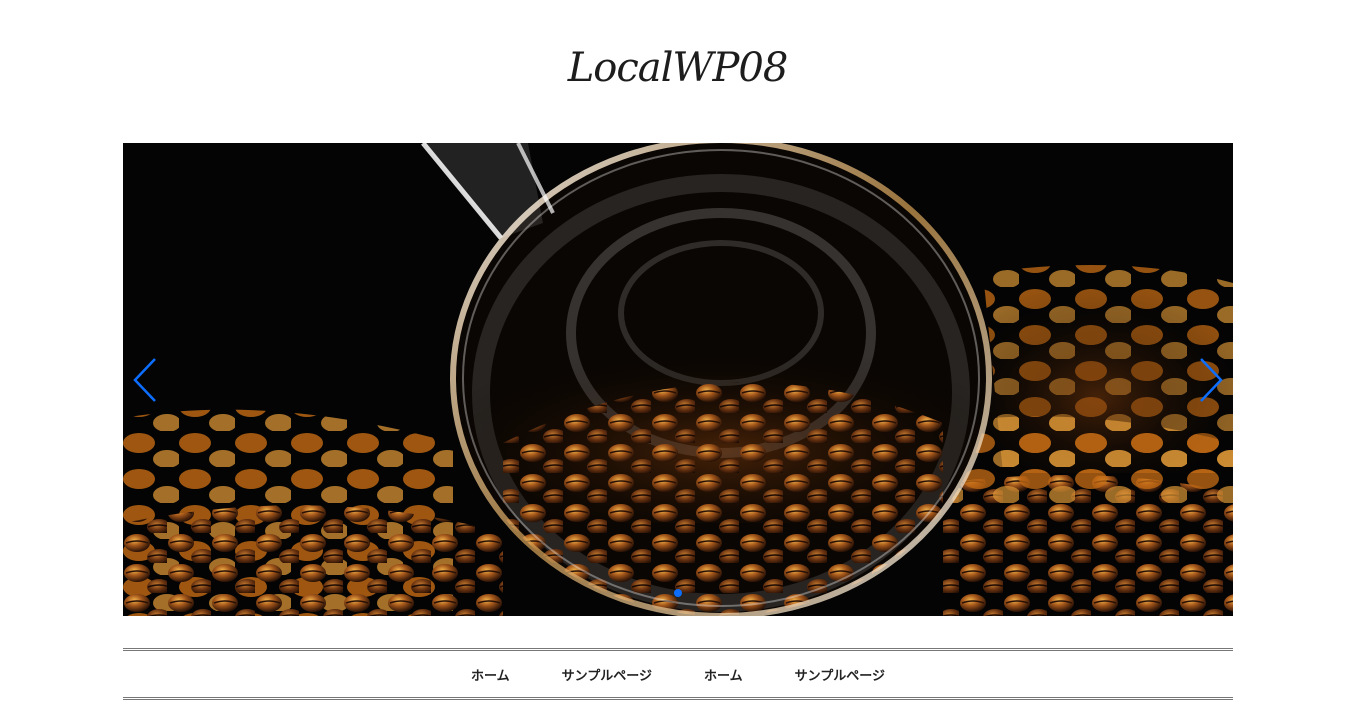 The image size is (1355, 717). I want to click on nav-item-home-2: ホーム, so click(723, 674).